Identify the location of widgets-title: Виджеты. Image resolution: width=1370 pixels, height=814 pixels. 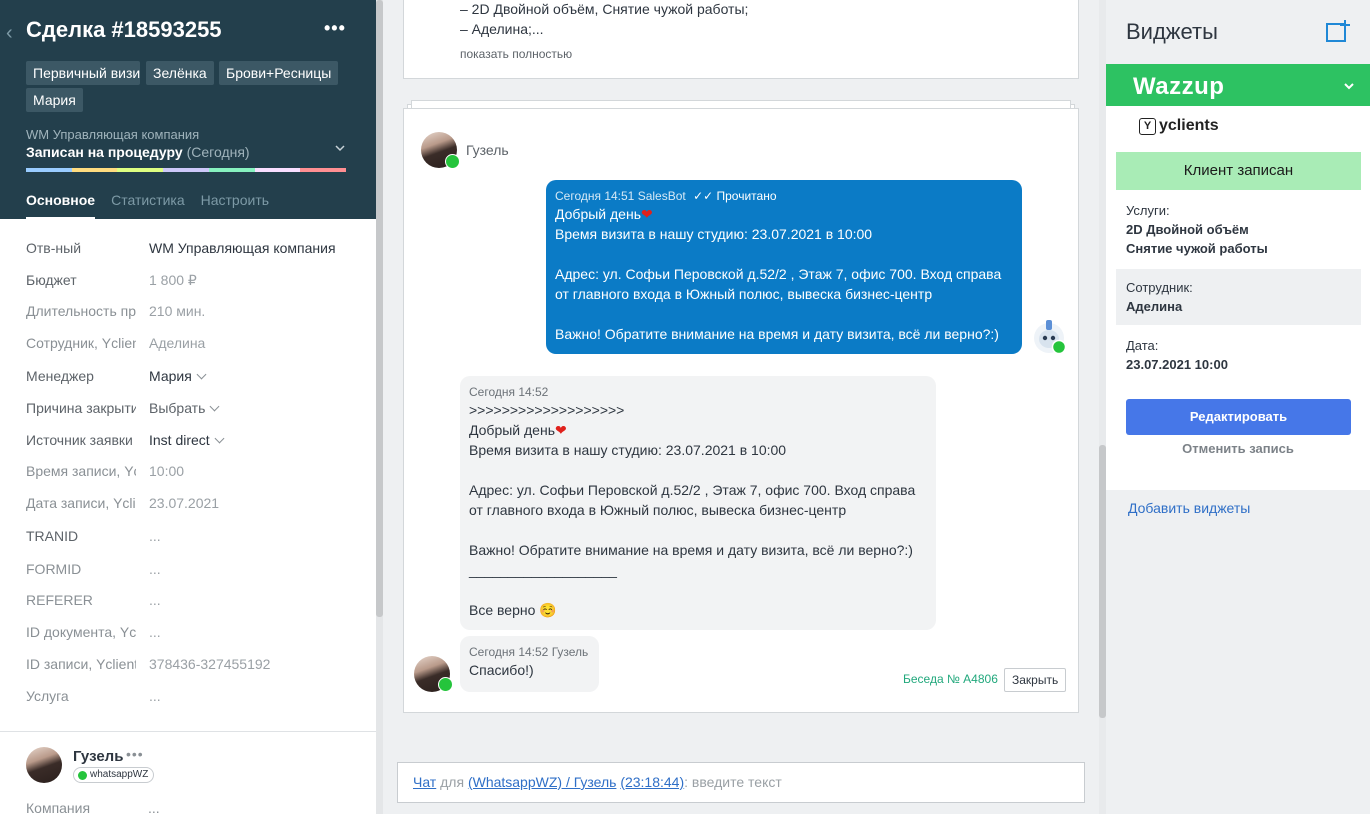
(1172, 31).